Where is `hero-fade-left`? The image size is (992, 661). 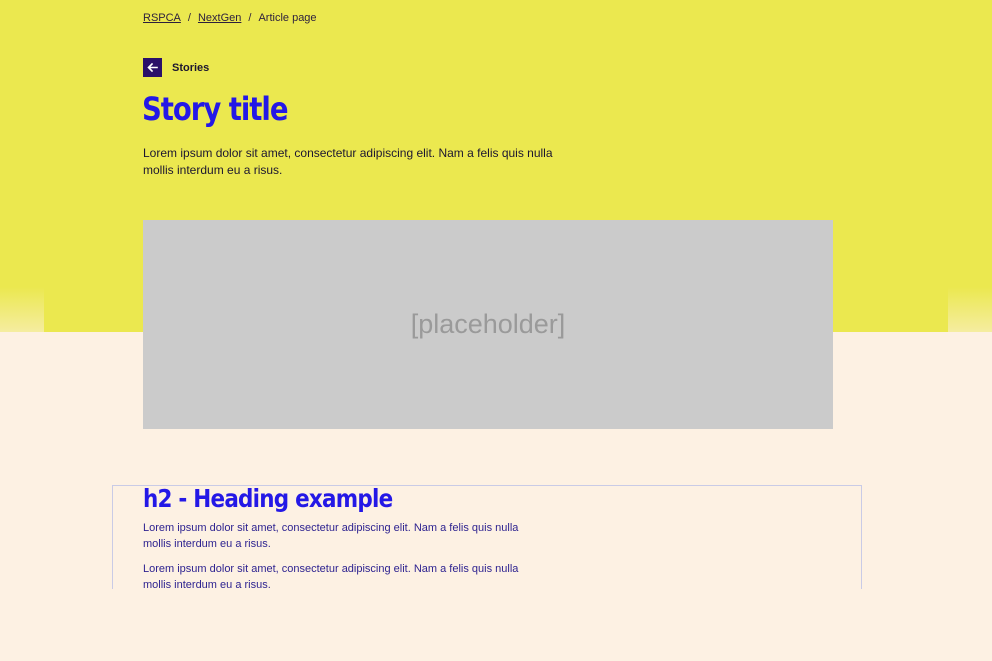
hero-fade-left is located at coordinates (22, 309).